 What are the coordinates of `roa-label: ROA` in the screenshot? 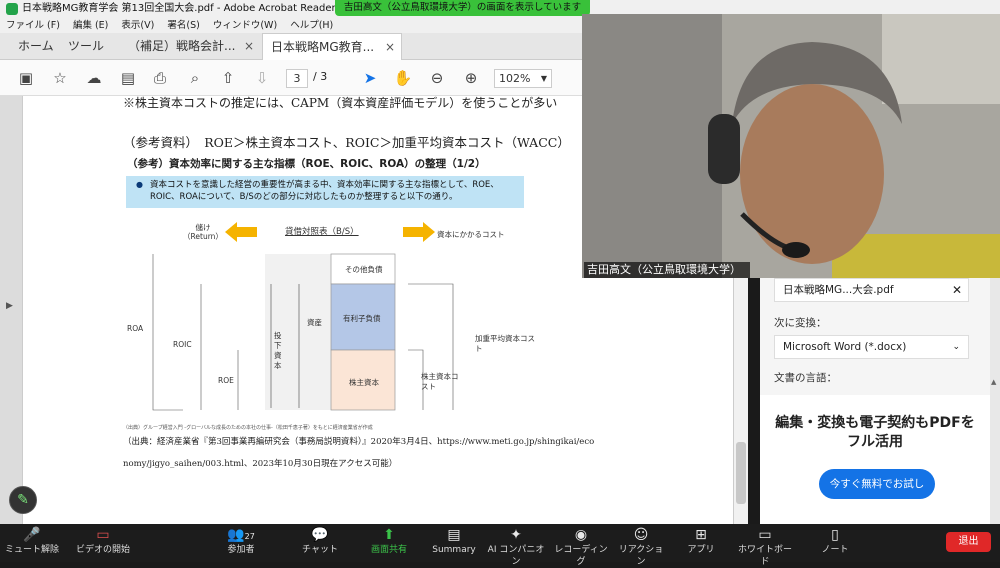 It's located at (135, 328).